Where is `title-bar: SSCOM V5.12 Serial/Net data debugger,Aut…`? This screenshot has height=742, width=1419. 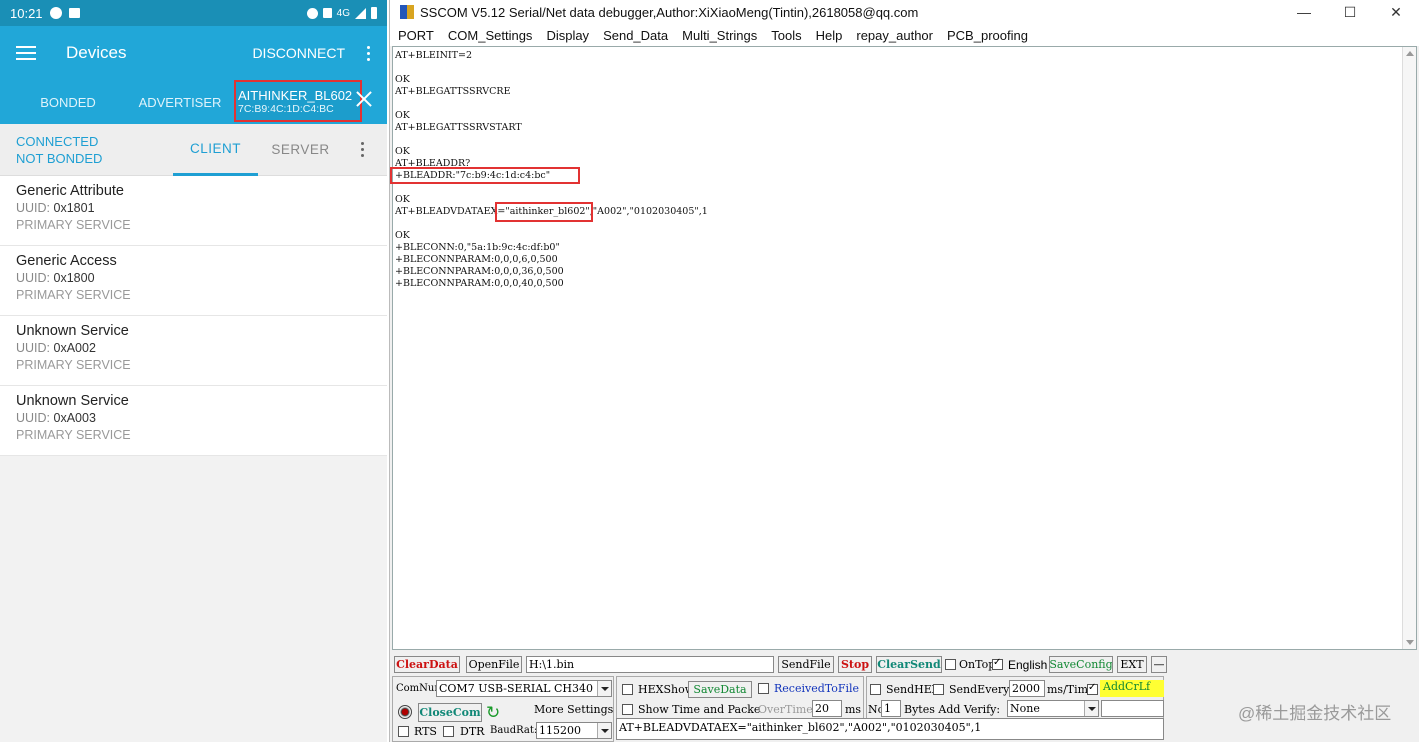 title-bar: SSCOM V5.12 Serial/Net data debugger,Aut… is located at coordinates (904, 12).